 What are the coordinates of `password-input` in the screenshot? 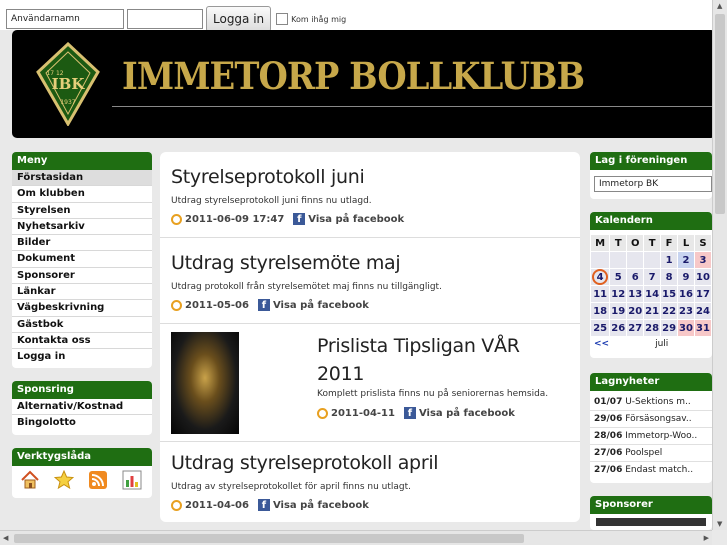 It's located at (165, 19).